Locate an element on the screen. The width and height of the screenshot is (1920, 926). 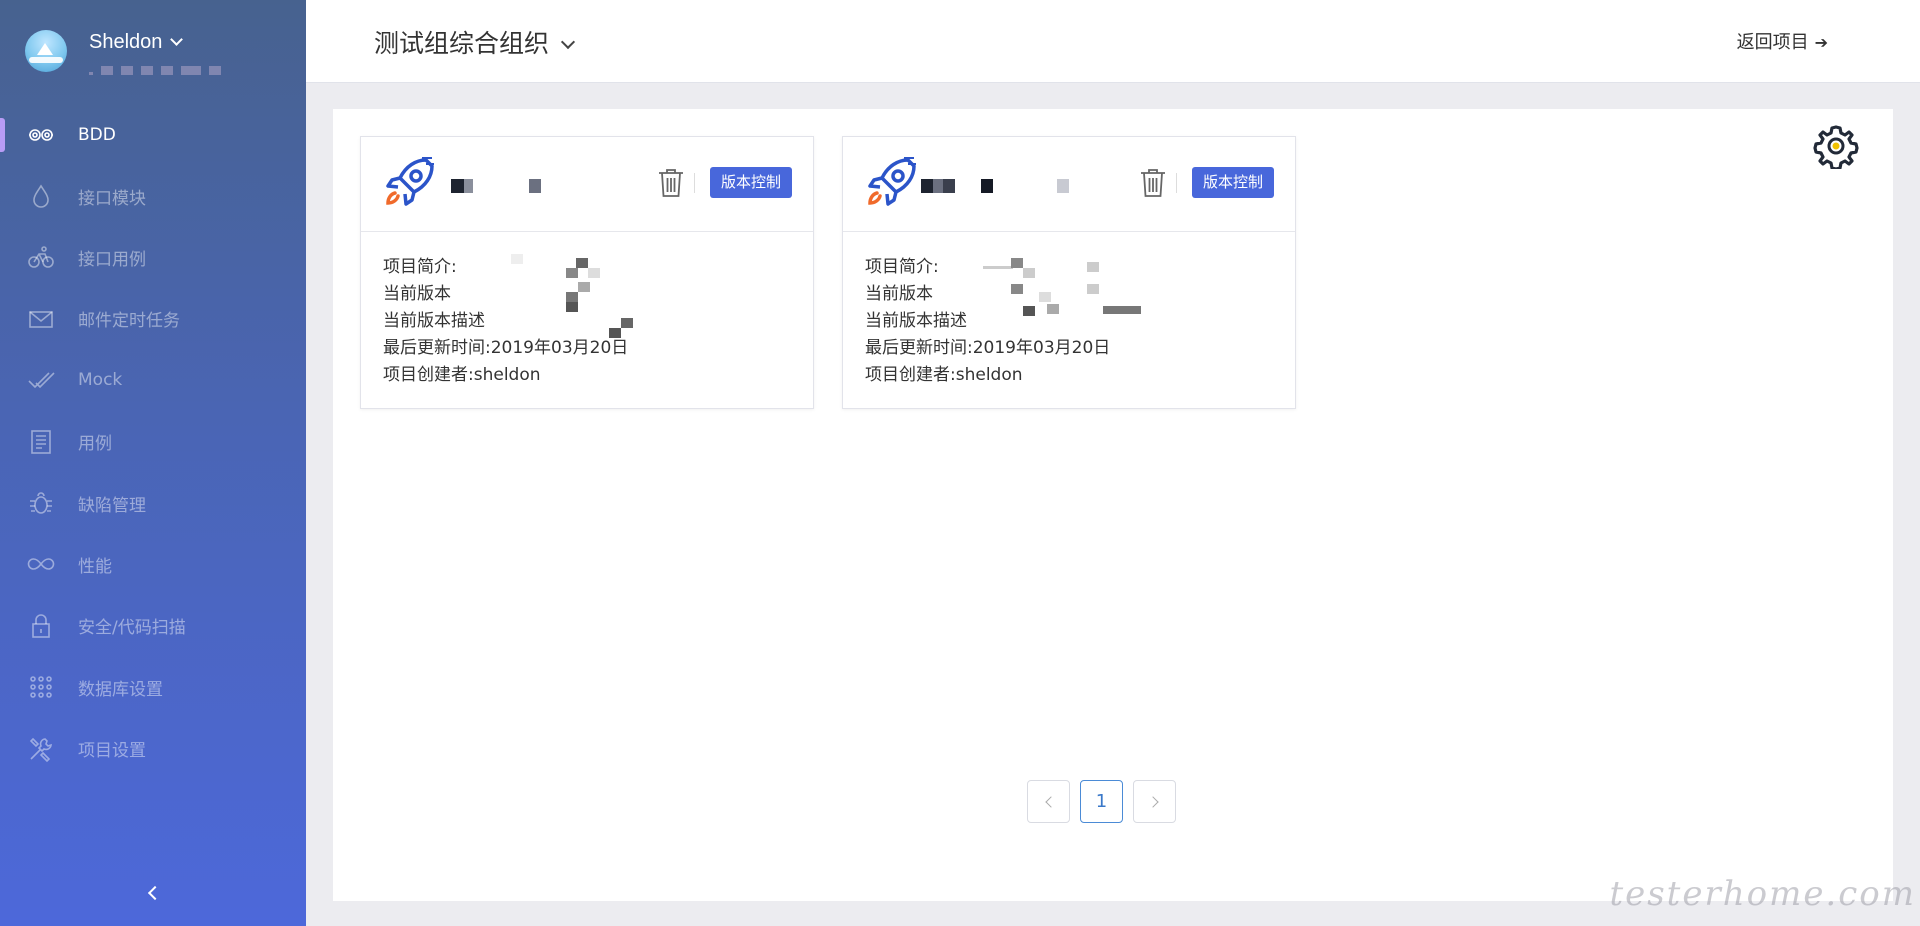
page-button-current: 1 is located at coordinates (1101, 801).